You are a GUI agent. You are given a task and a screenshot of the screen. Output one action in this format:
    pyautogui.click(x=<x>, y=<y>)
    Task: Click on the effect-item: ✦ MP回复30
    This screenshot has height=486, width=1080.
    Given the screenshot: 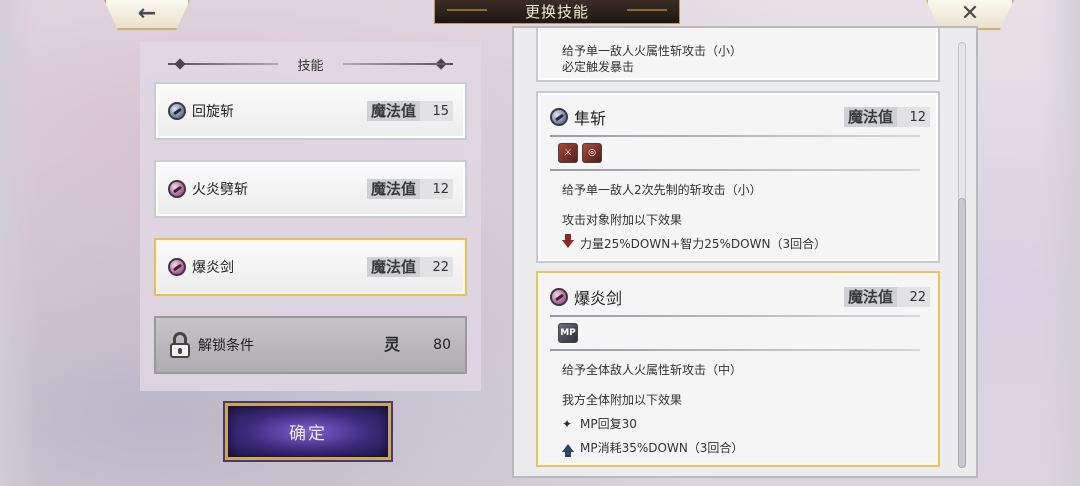 What is the action you would take?
    pyautogui.click(x=599, y=423)
    